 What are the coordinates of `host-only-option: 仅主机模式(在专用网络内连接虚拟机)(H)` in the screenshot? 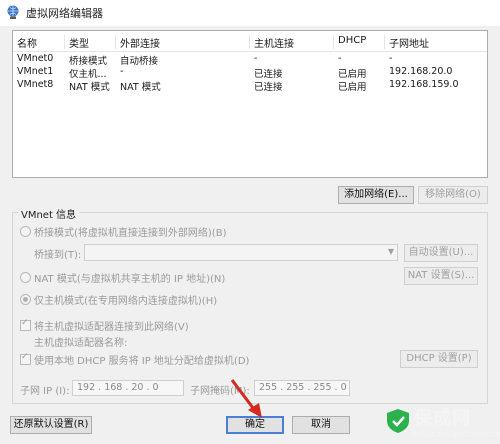 It's located at (118, 299).